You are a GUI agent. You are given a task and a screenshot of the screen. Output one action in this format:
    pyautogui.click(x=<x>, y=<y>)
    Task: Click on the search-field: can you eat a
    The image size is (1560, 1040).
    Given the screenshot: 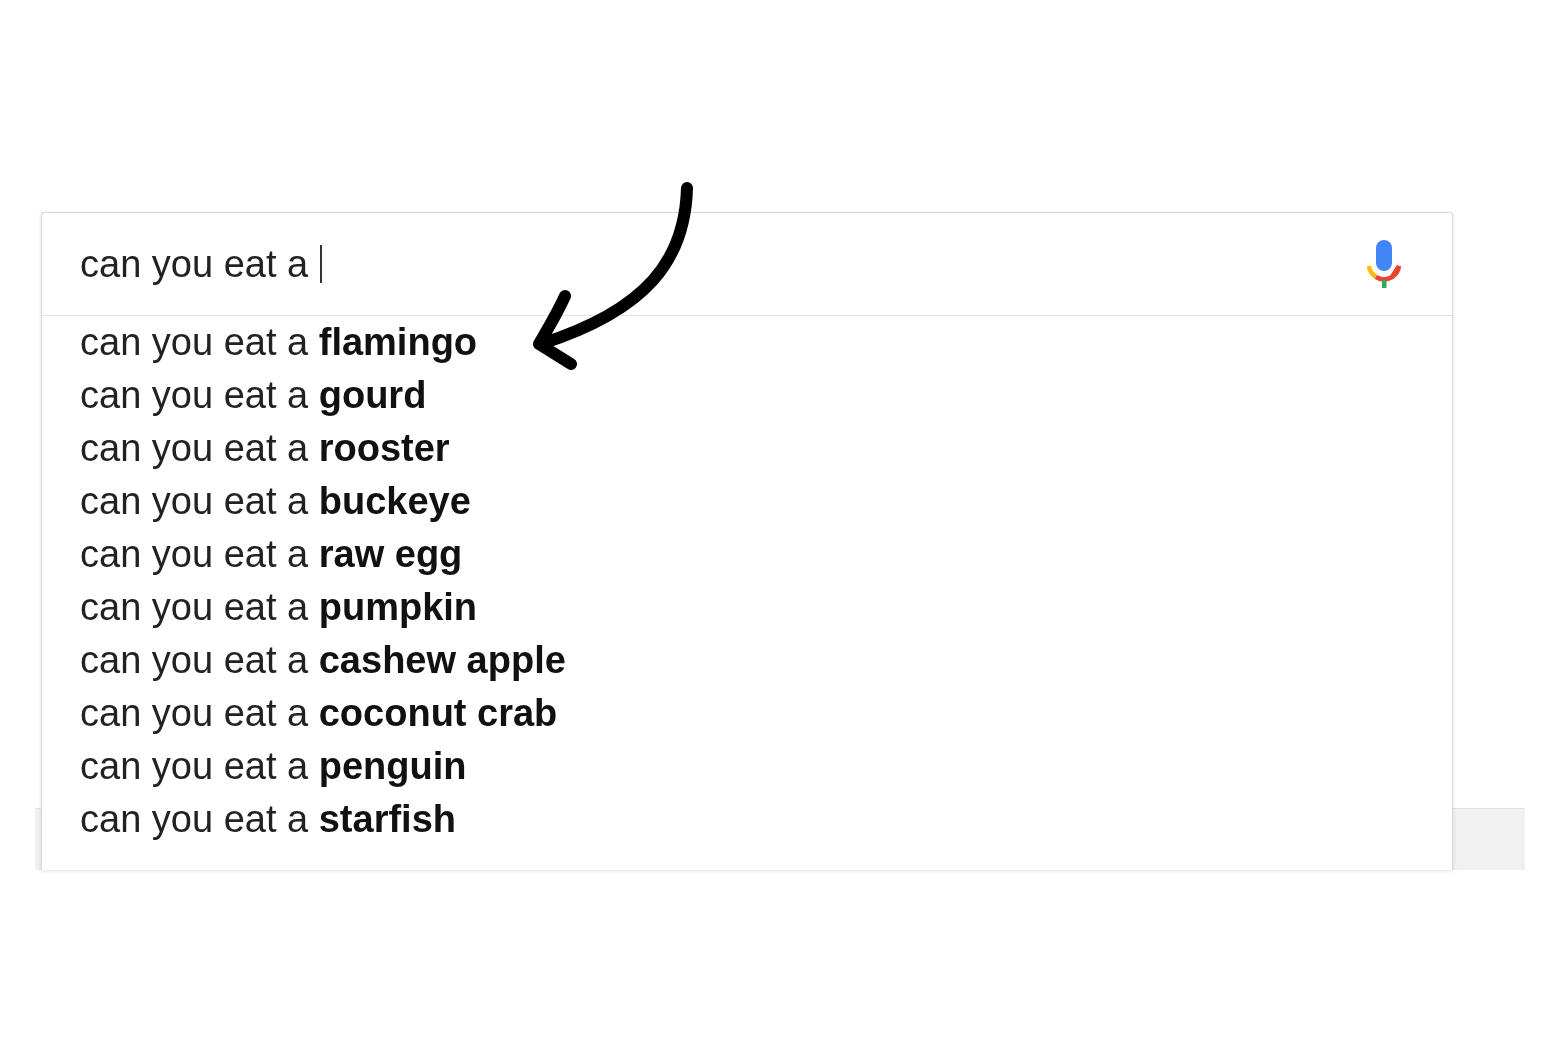 What is the action you would take?
    pyautogui.click(x=723, y=264)
    